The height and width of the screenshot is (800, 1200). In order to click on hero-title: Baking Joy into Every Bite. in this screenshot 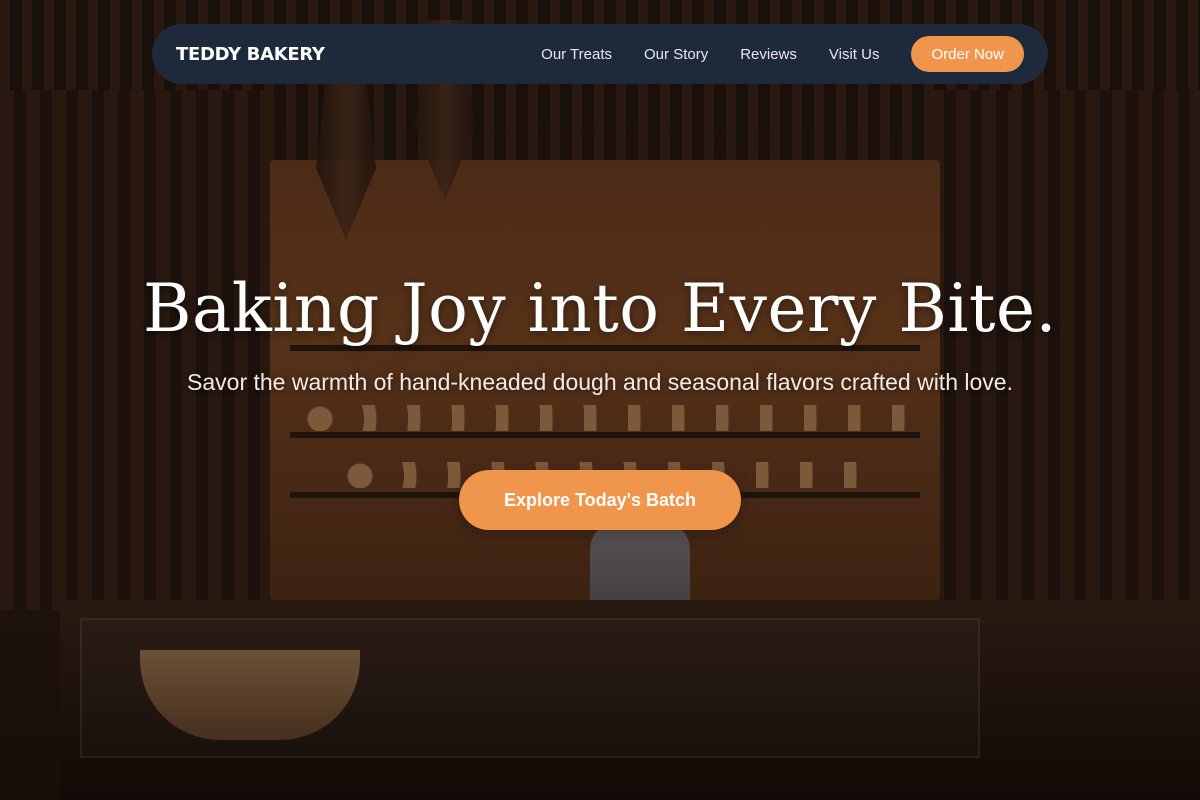, I will do `click(599, 308)`.